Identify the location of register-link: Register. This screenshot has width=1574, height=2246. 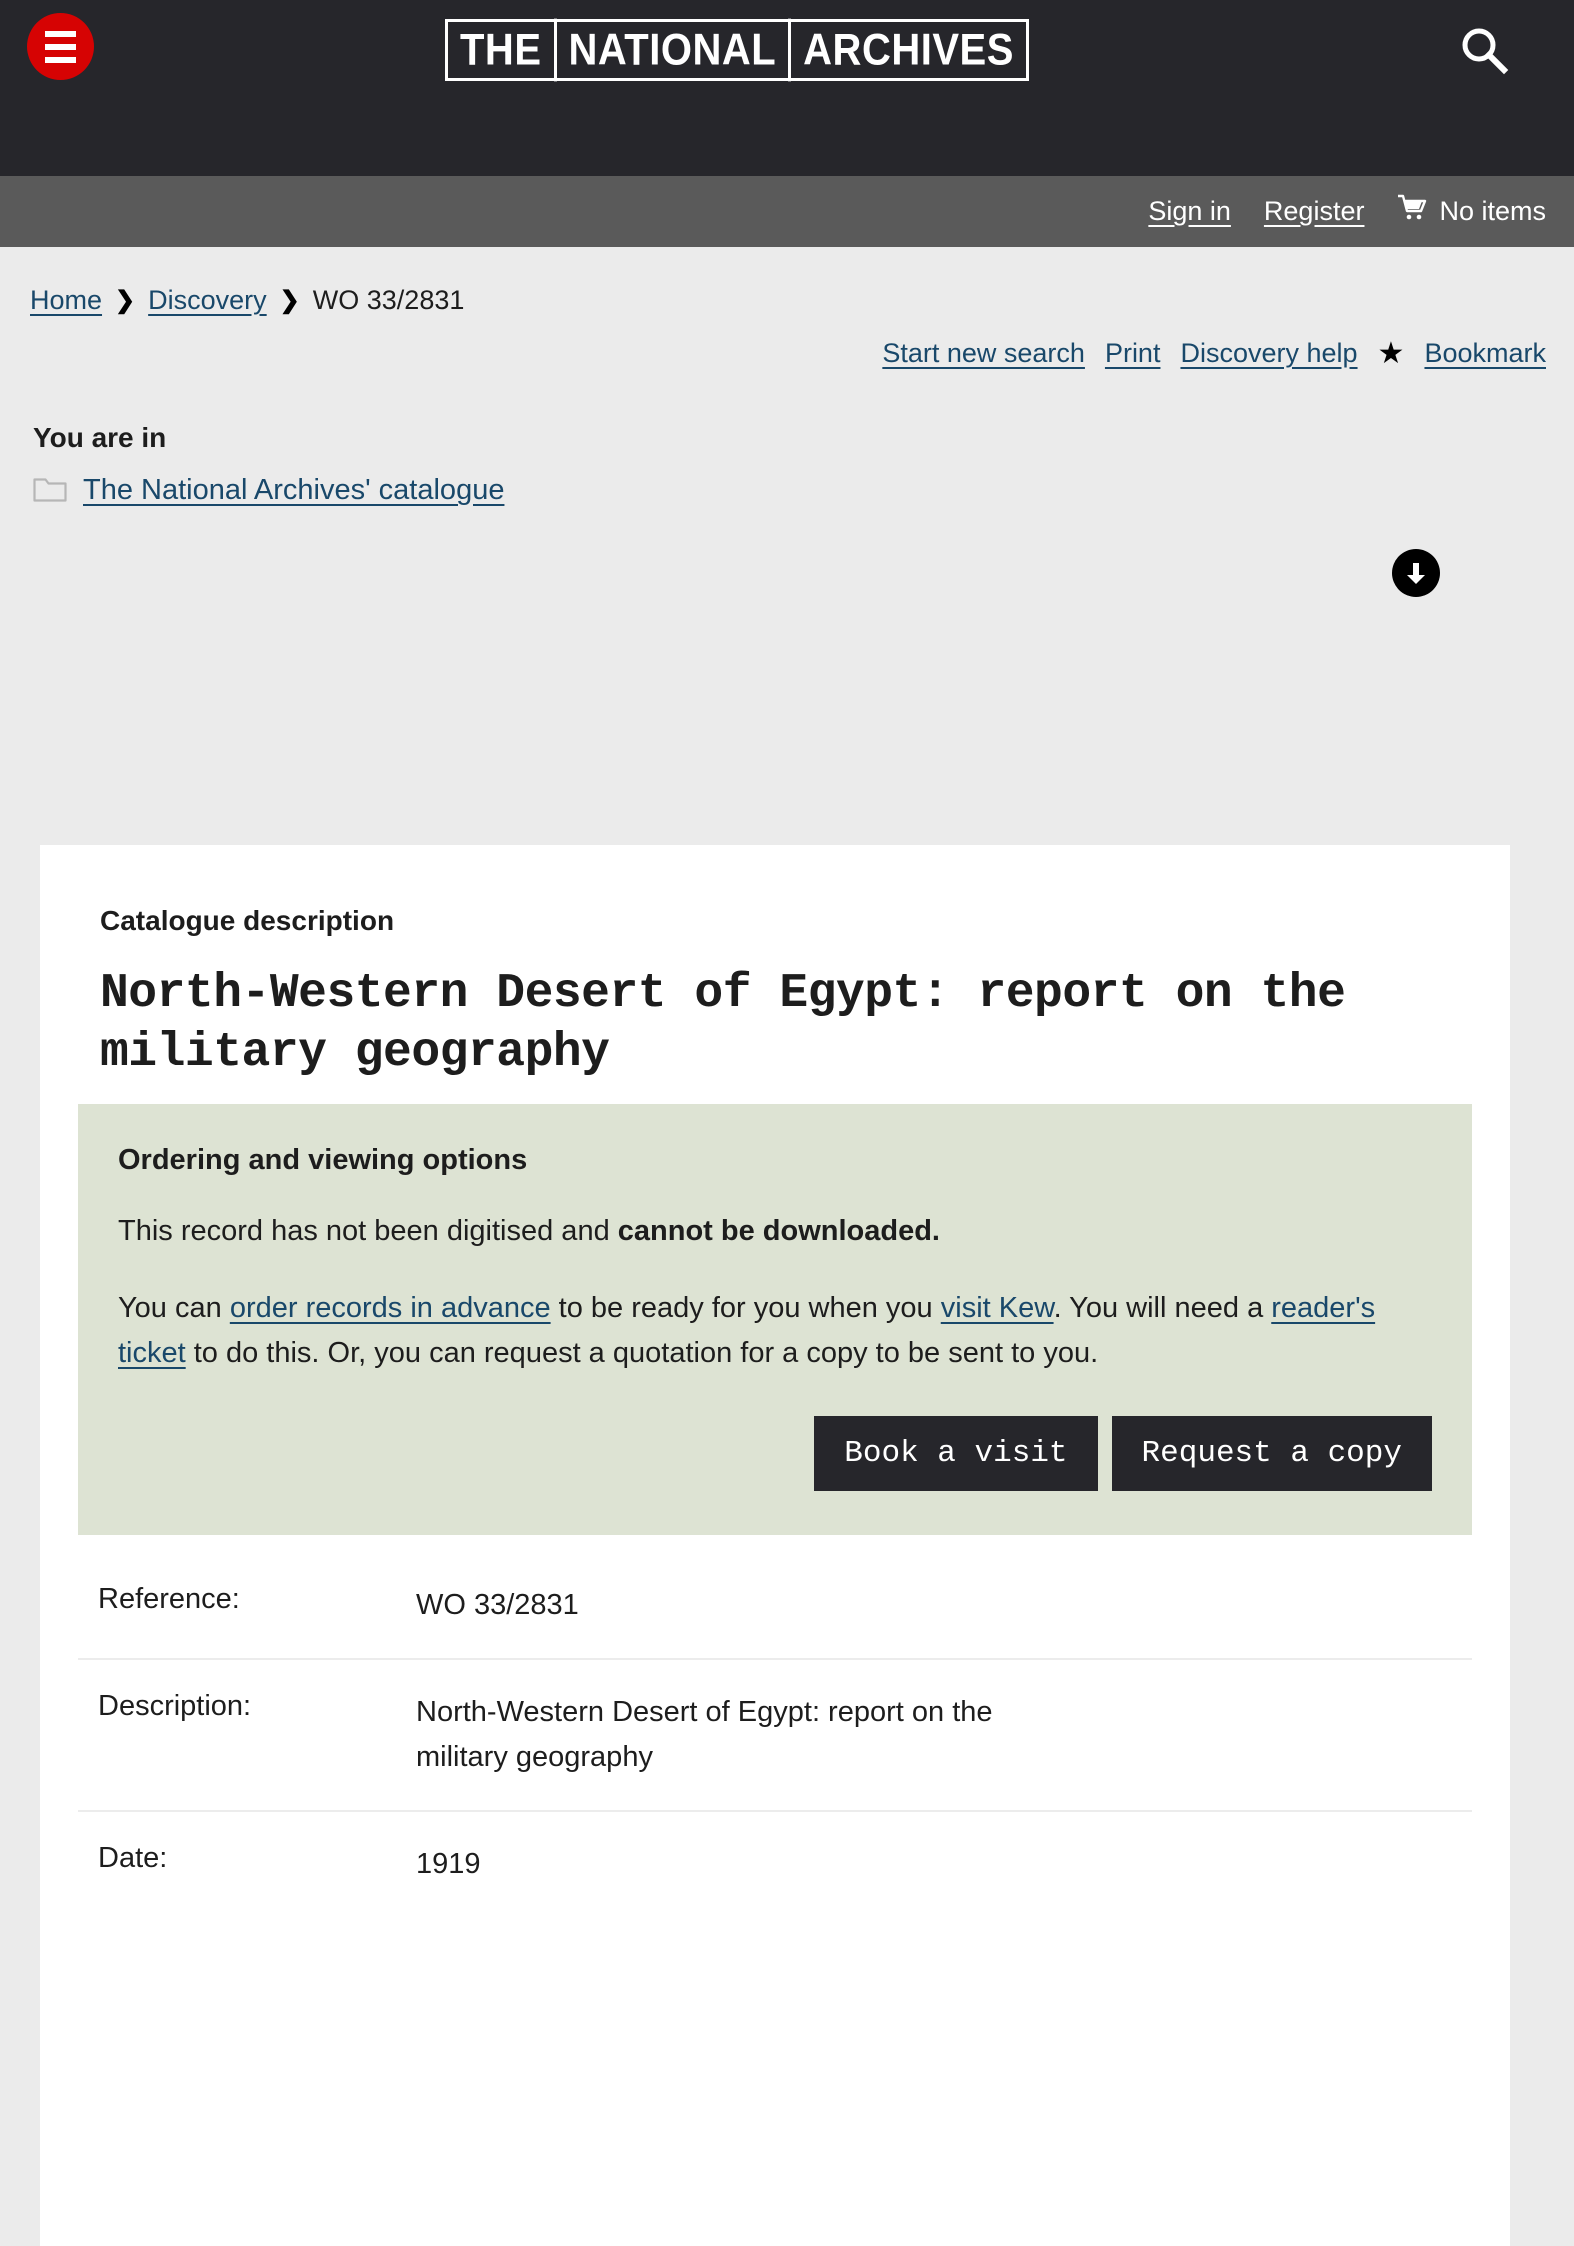
(1314, 211).